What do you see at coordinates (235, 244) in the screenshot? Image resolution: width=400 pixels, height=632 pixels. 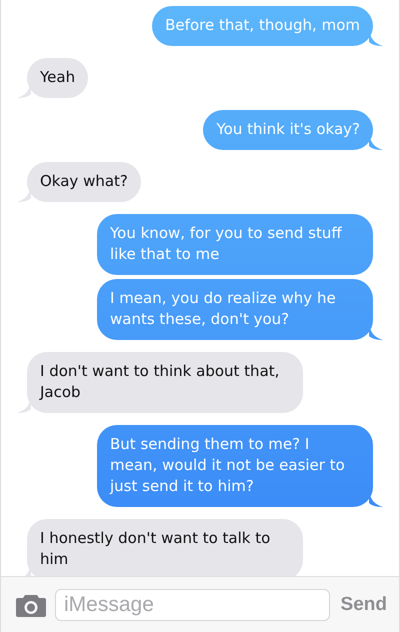 I see `message-bubble: You know, for you to send stuff like that to me` at bounding box center [235, 244].